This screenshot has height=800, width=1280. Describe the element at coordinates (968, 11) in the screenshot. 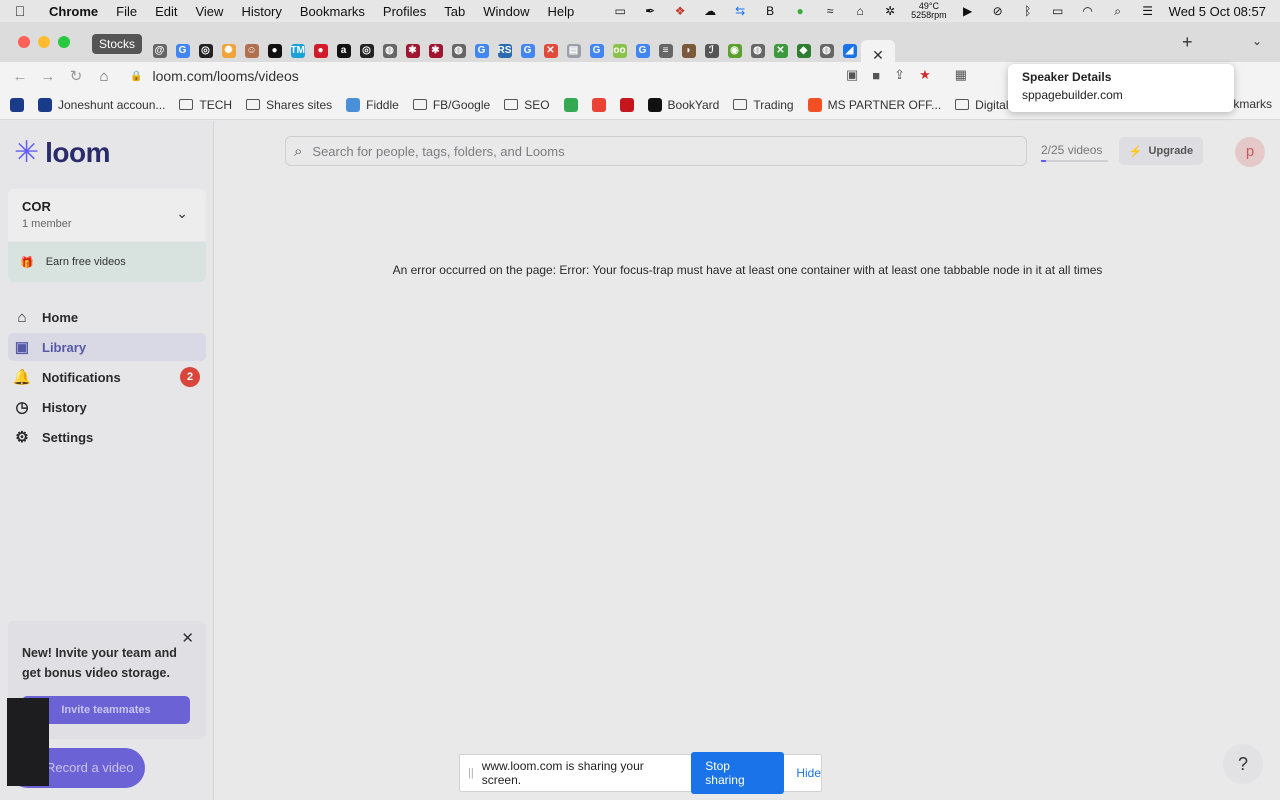

I see `play-icon: ▶` at that location.